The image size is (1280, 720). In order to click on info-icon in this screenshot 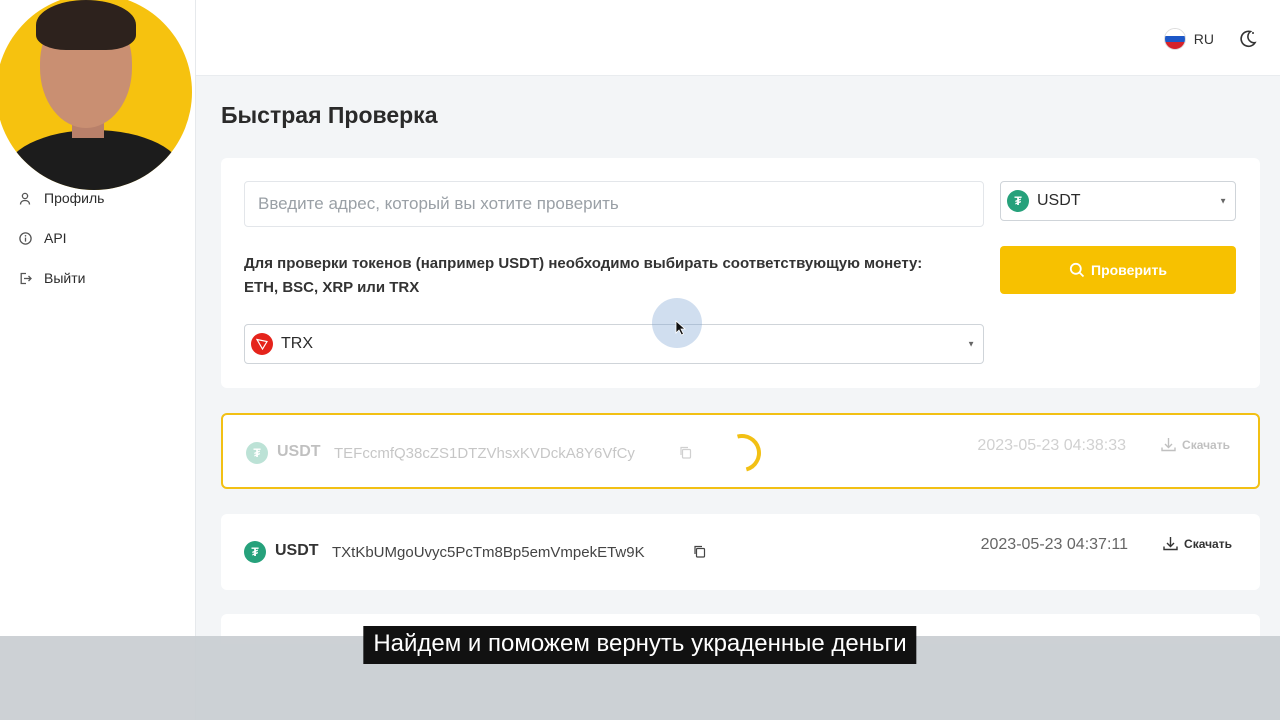, I will do `click(25, 238)`.